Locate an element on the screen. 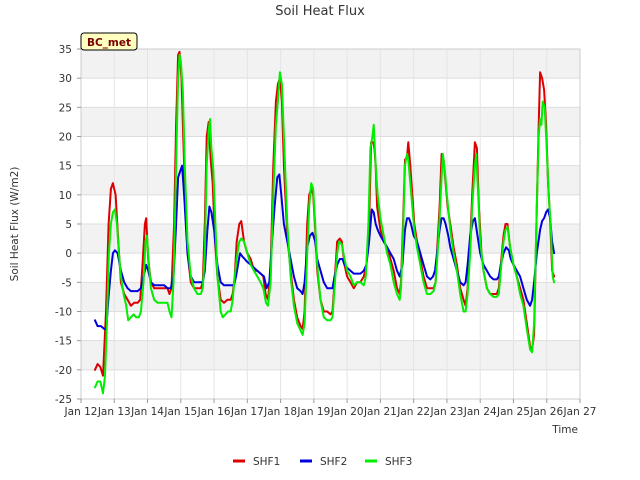 The width and height of the screenshot is (640, 480). y-tick-label: 35 is located at coordinates (65, 50).